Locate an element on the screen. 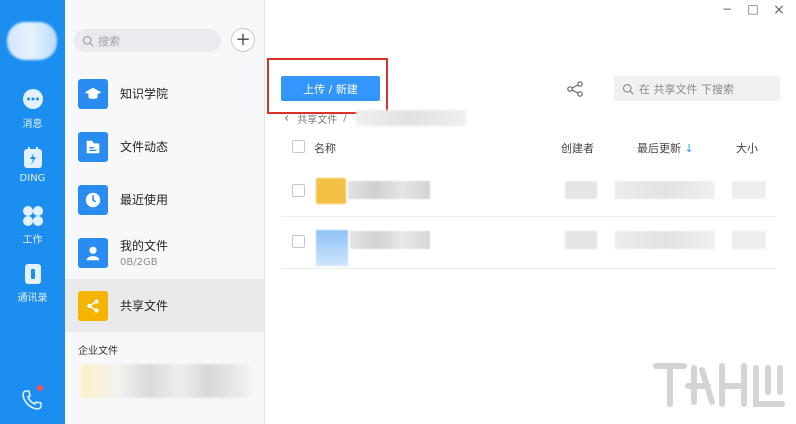 Image resolution: width=796 pixels, height=424 pixels. sidebar-item-label: 文件动态 is located at coordinates (144, 147).